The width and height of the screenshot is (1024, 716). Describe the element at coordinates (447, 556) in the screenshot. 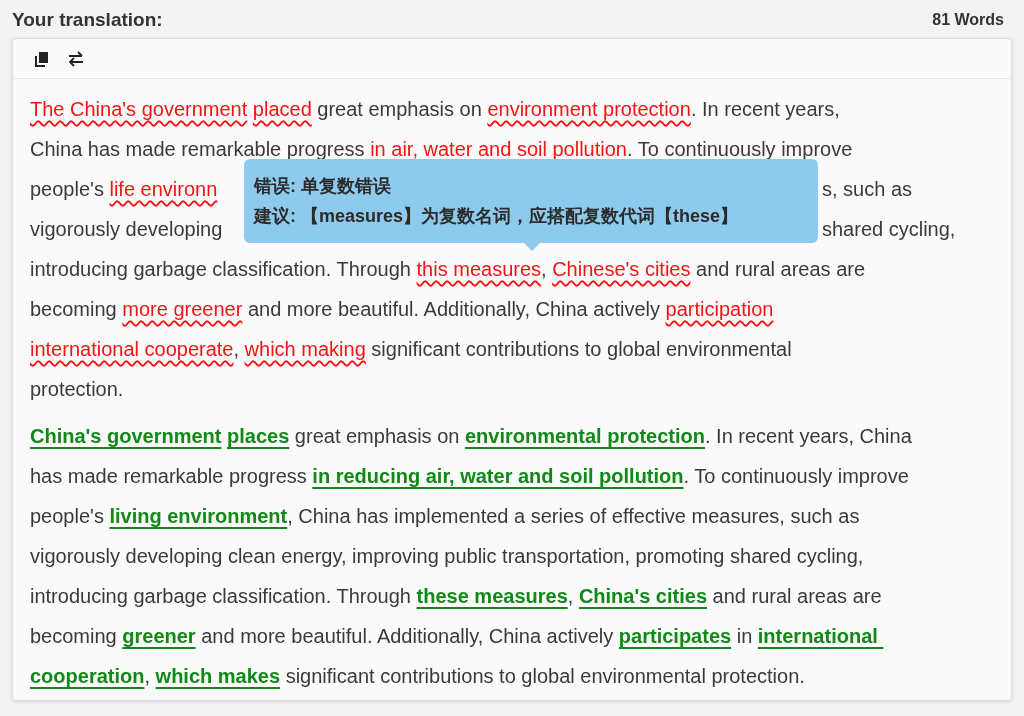

I see `translation-text: vigorously developing clean energy, improving public transportation, promoting shared cycling,` at that location.